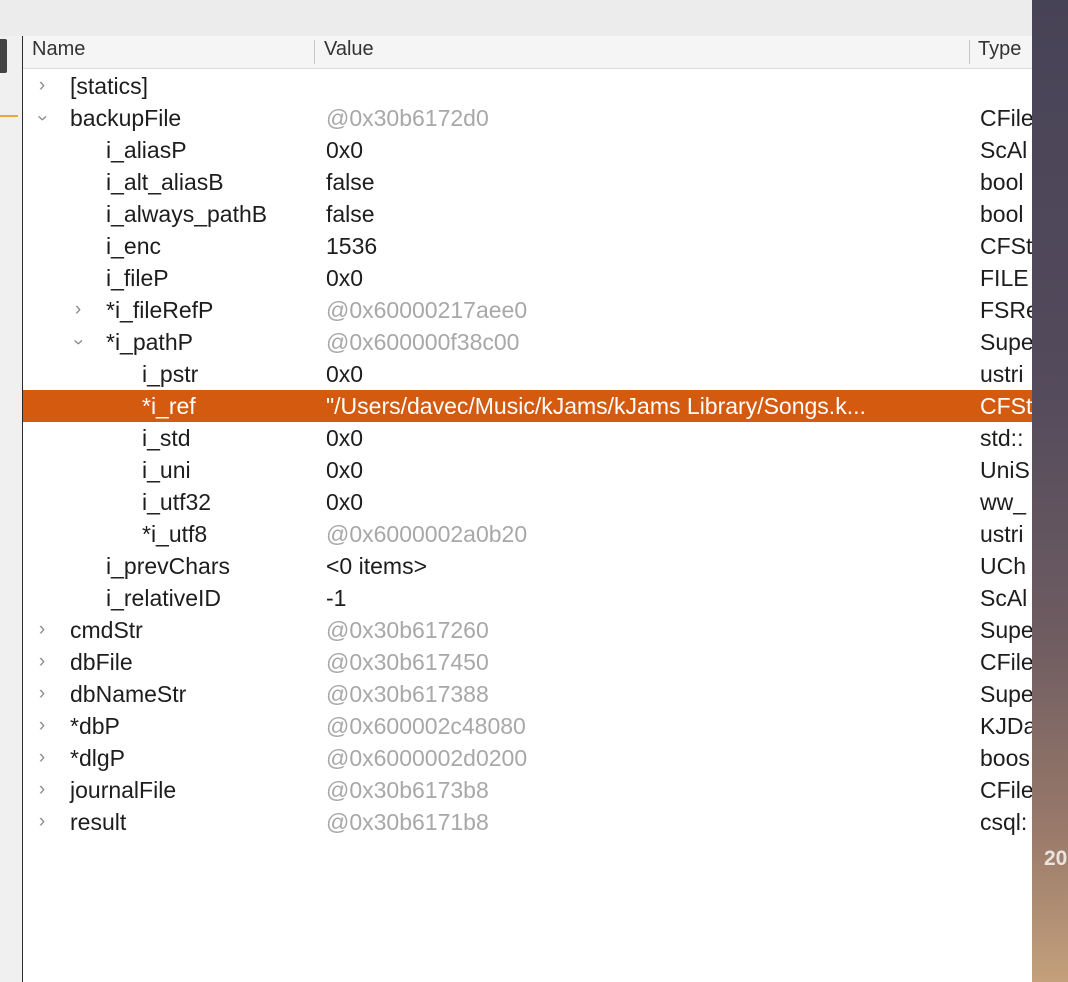 The height and width of the screenshot is (982, 1068). I want to click on outline-row: › *dbP @0x600002c48080 KJDa, so click(527, 726).